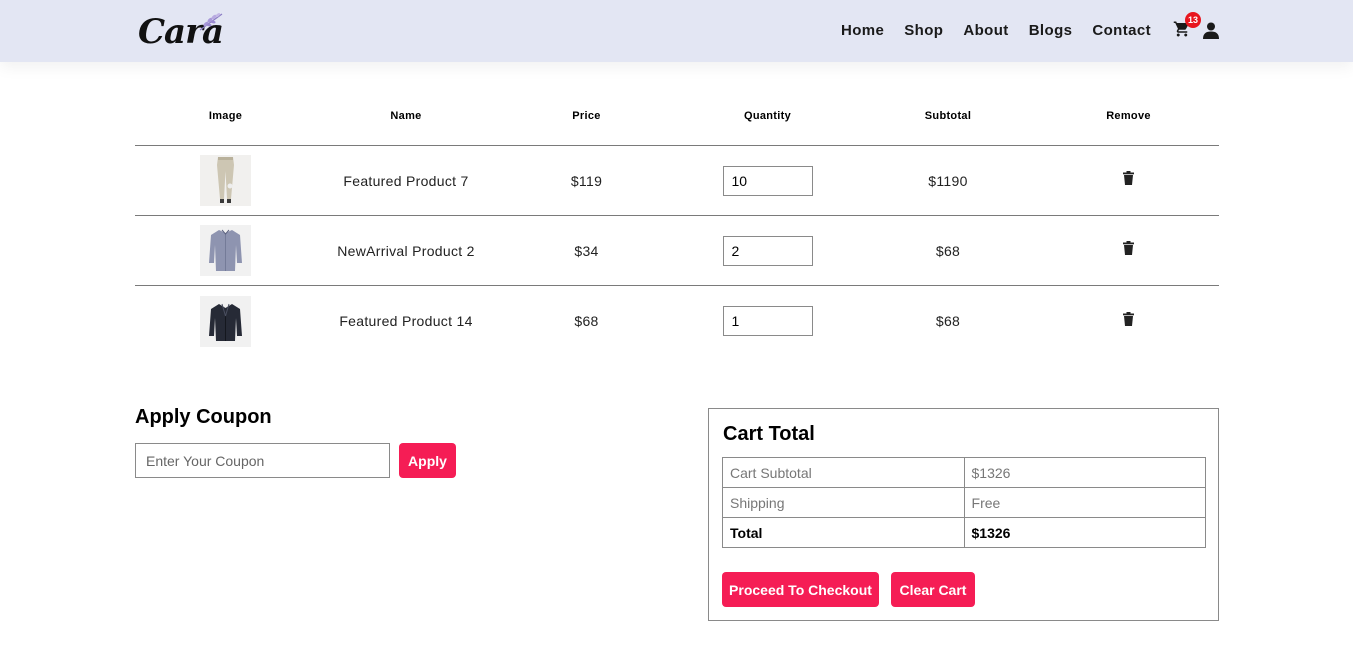  Describe the element at coordinates (862, 30) in the screenshot. I see `nav-home: Home` at that location.